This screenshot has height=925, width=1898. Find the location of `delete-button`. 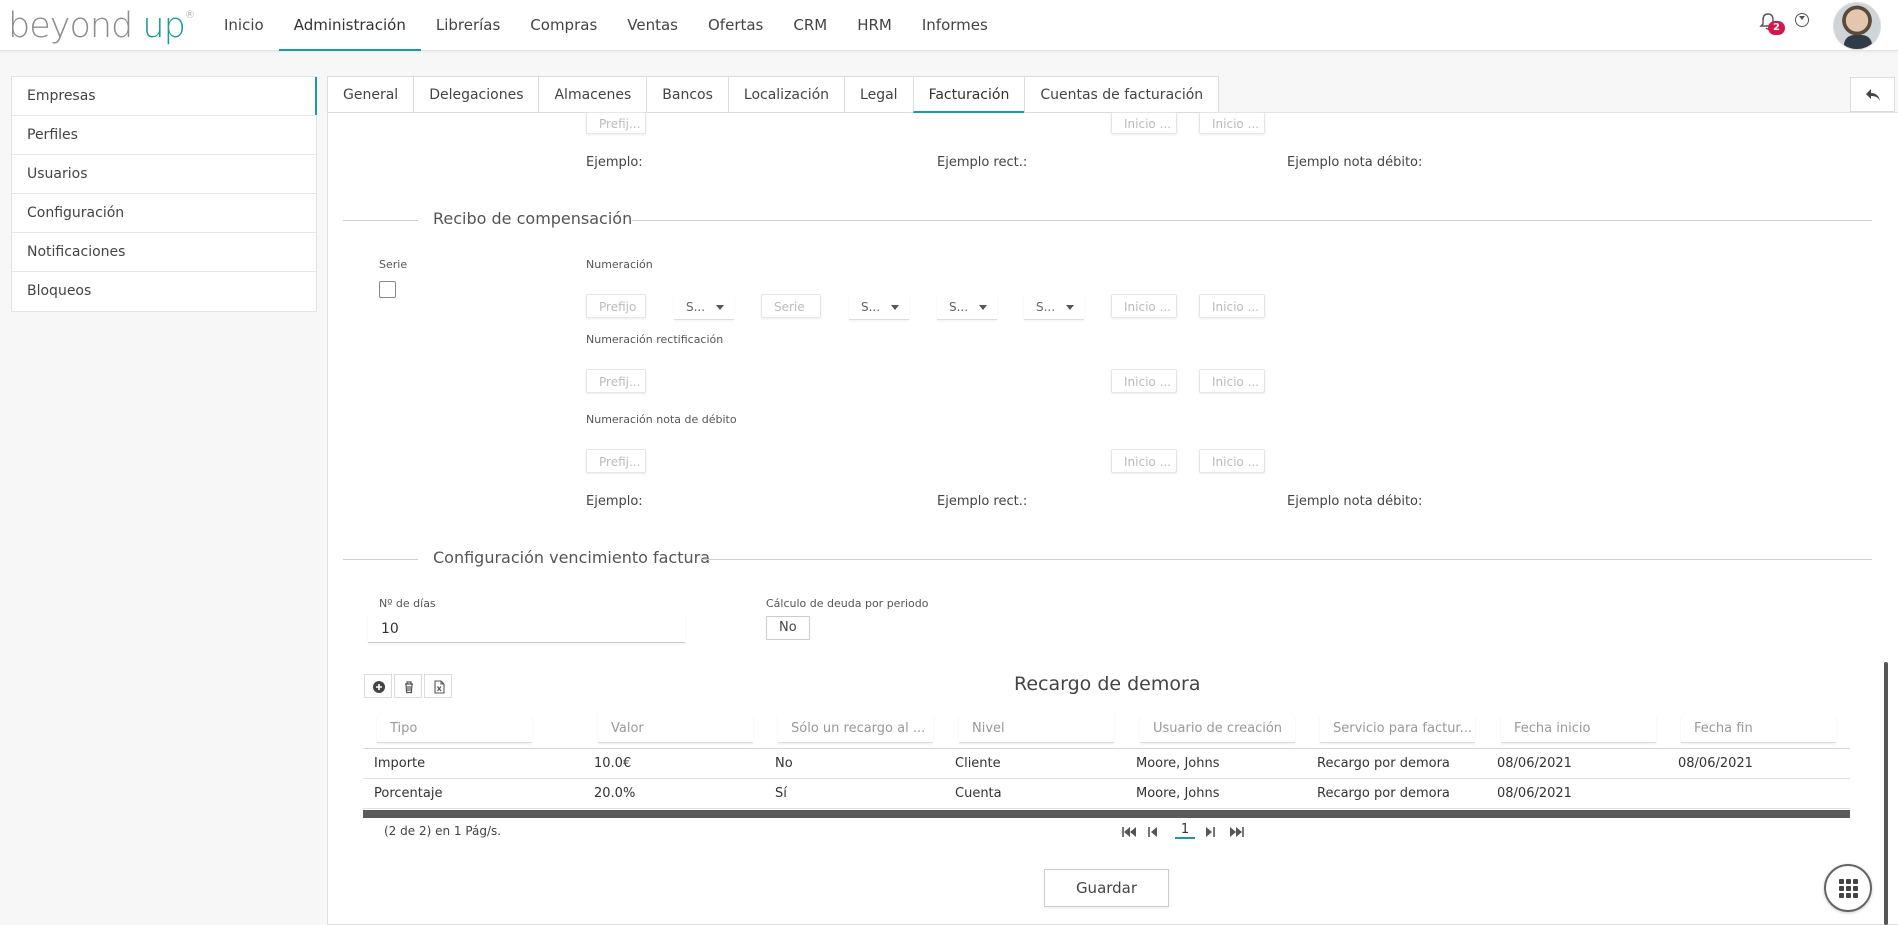

delete-button is located at coordinates (408, 686).